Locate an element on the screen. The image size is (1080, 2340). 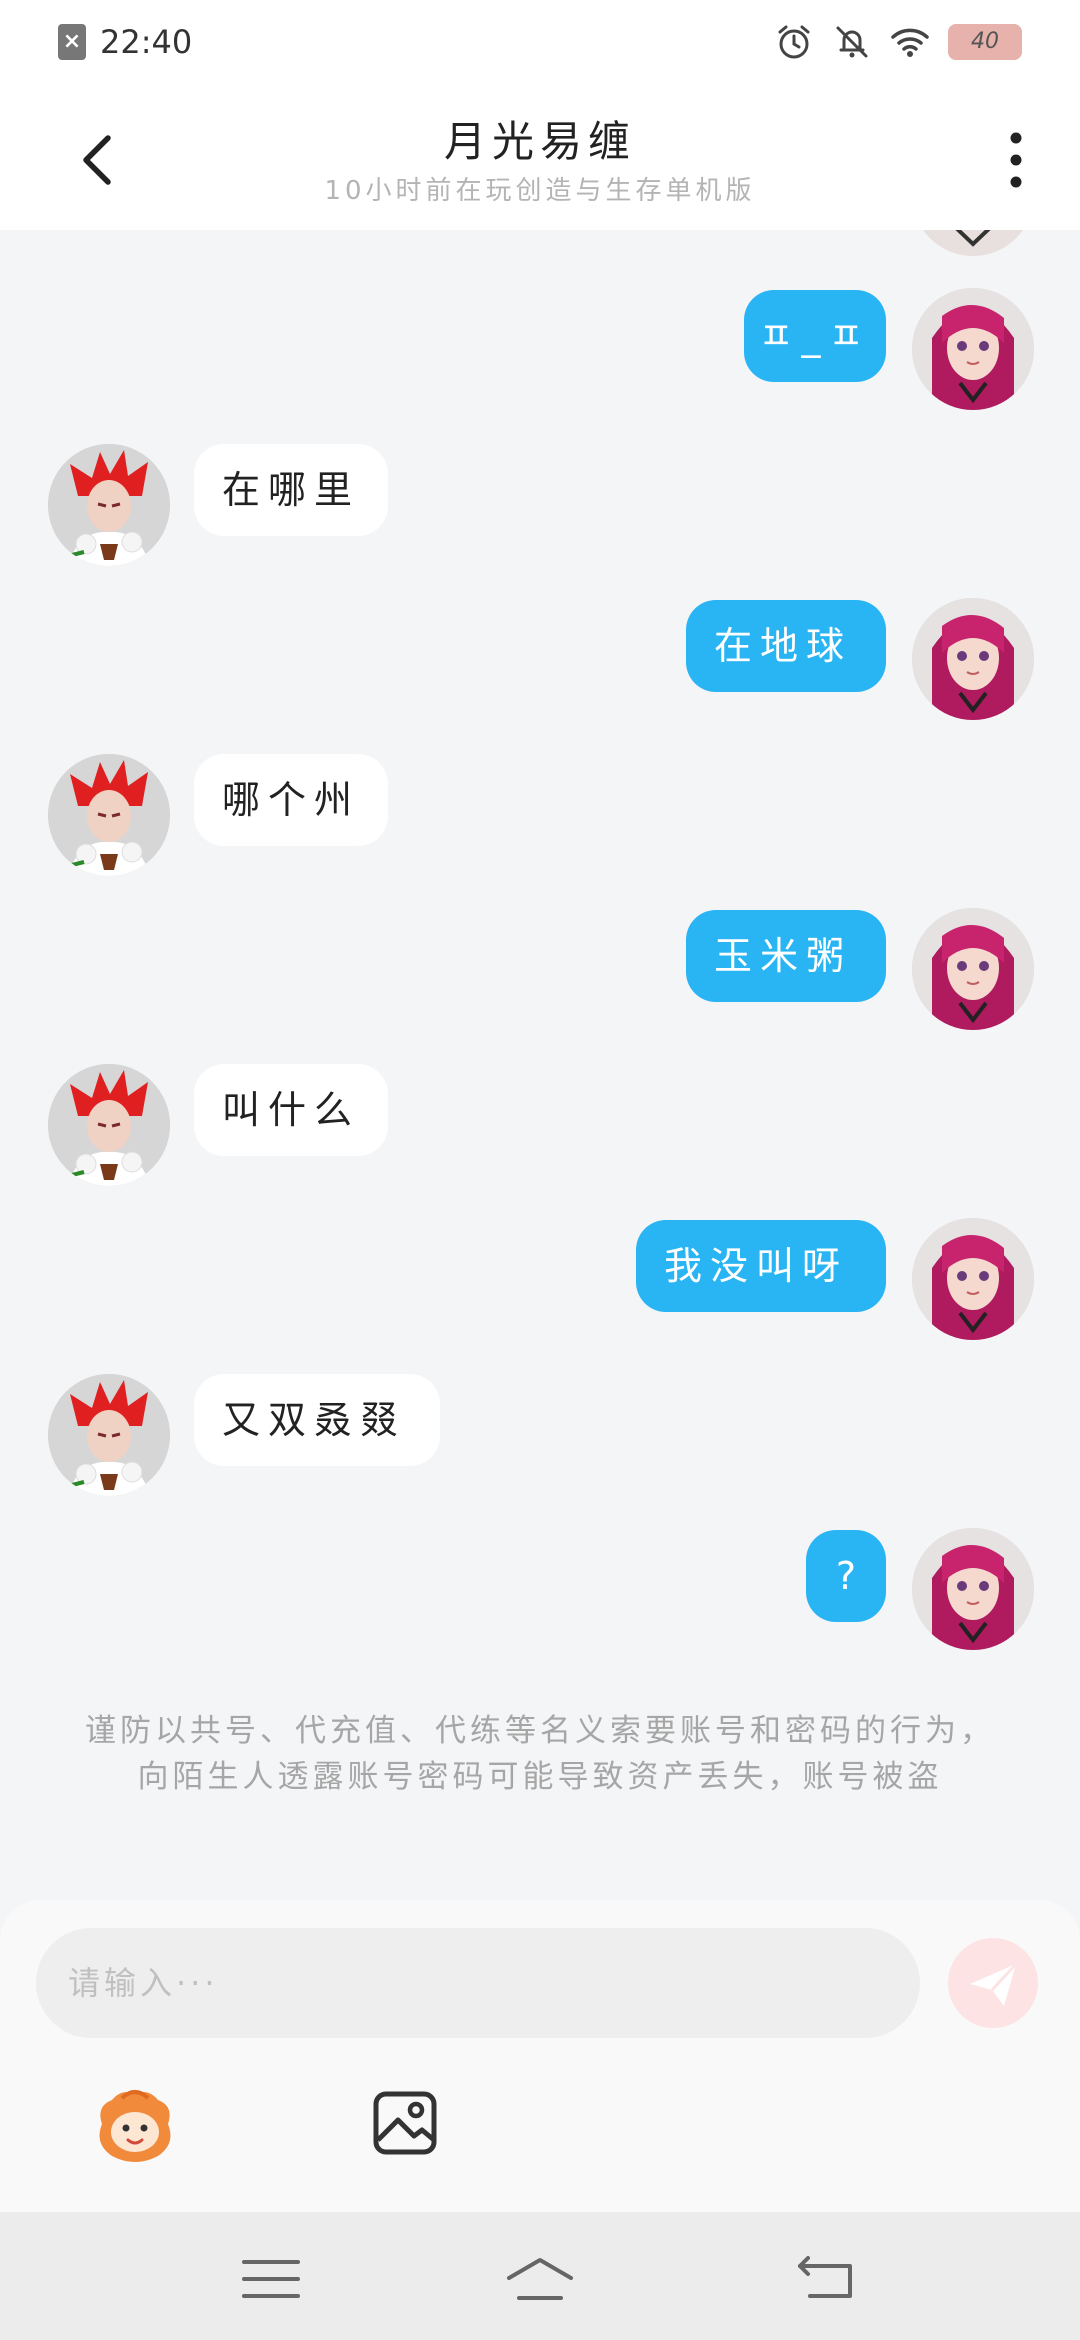
chat-subtitle: 10小时前在玩创造与生存单机版 is located at coordinates (540, 191).